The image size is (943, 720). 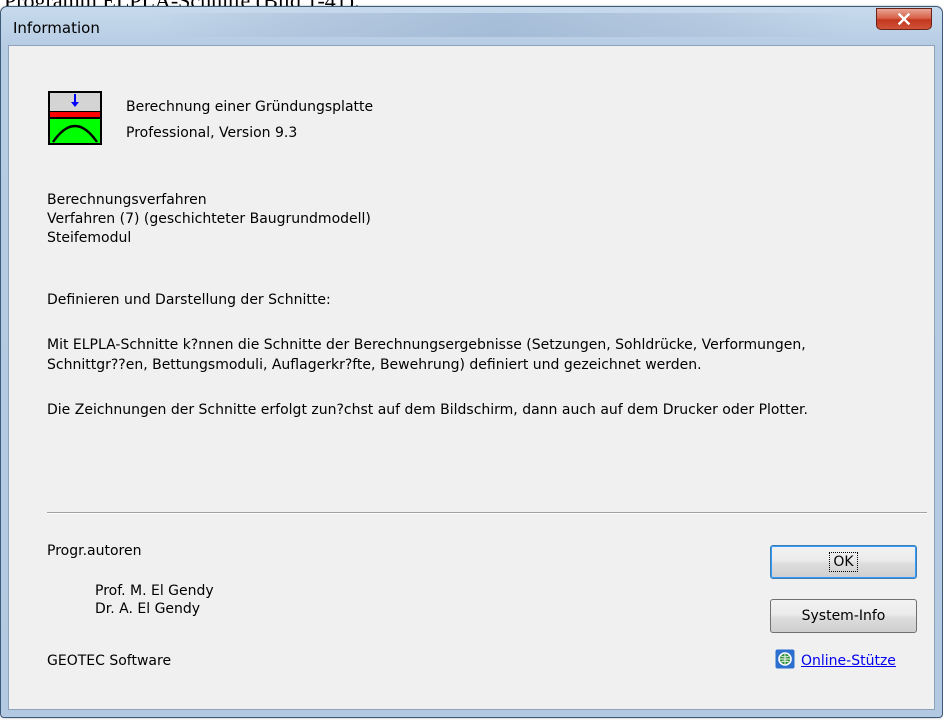 I want to click on elpla-plate-icon, so click(x=75, y=118).